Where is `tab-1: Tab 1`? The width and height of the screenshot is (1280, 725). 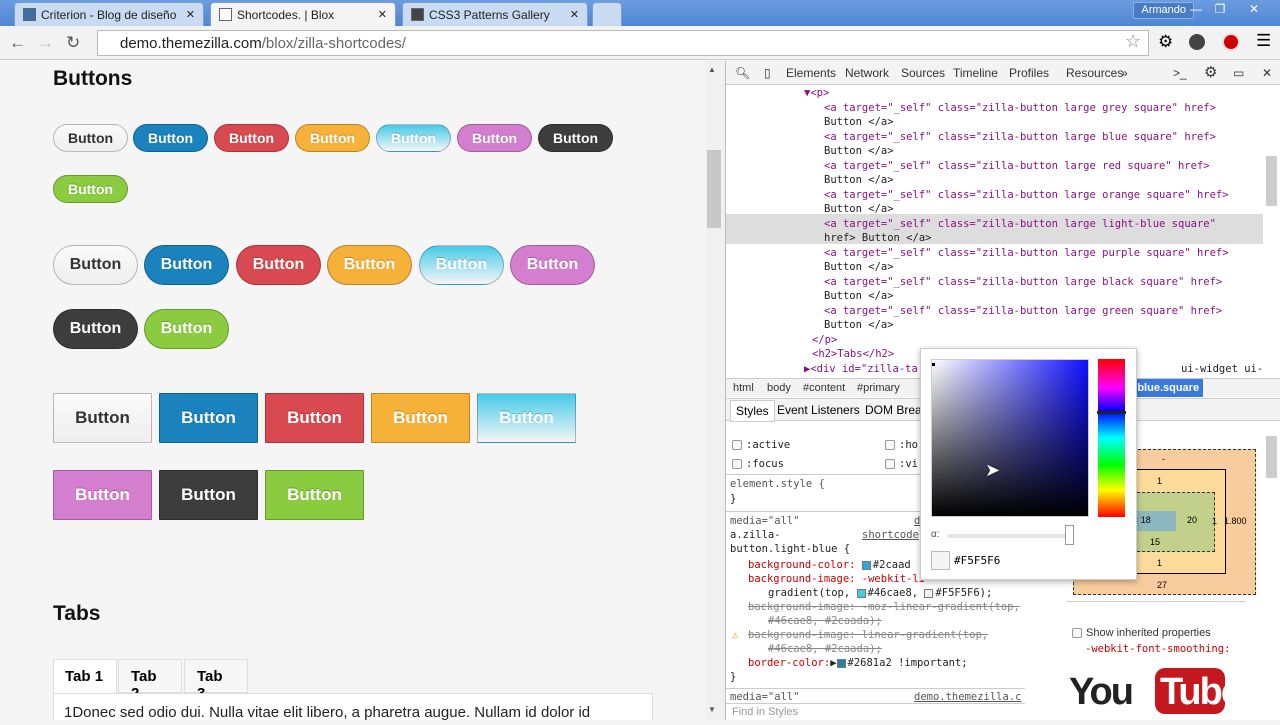
tab-1: Tab 1 is located at coordinates (85, 677).